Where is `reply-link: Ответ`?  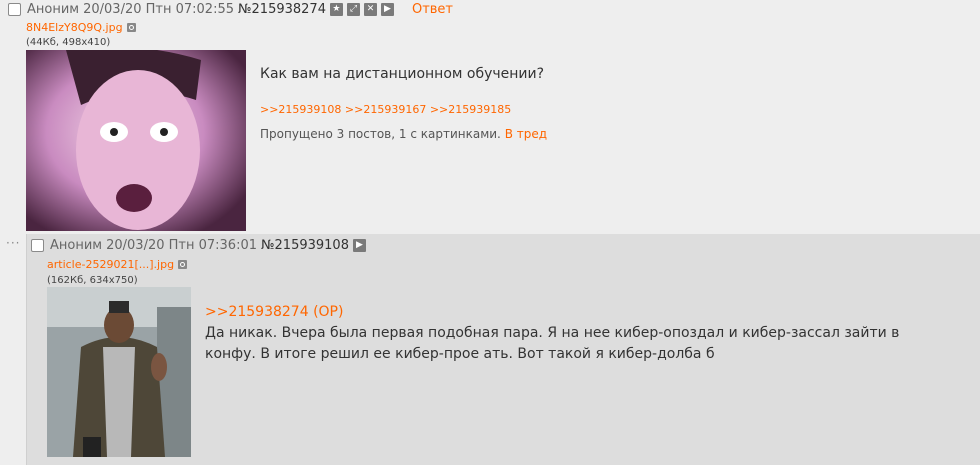 reply-link: Ответ is located at coordinates (432, 9).